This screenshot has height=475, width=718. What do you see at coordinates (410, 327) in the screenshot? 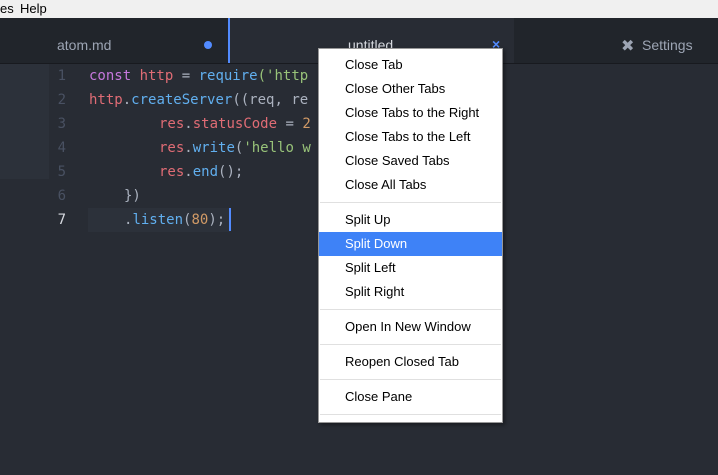
I see `menu-item-open-new-window: Open In New Window` at bounding box center [410, 327].